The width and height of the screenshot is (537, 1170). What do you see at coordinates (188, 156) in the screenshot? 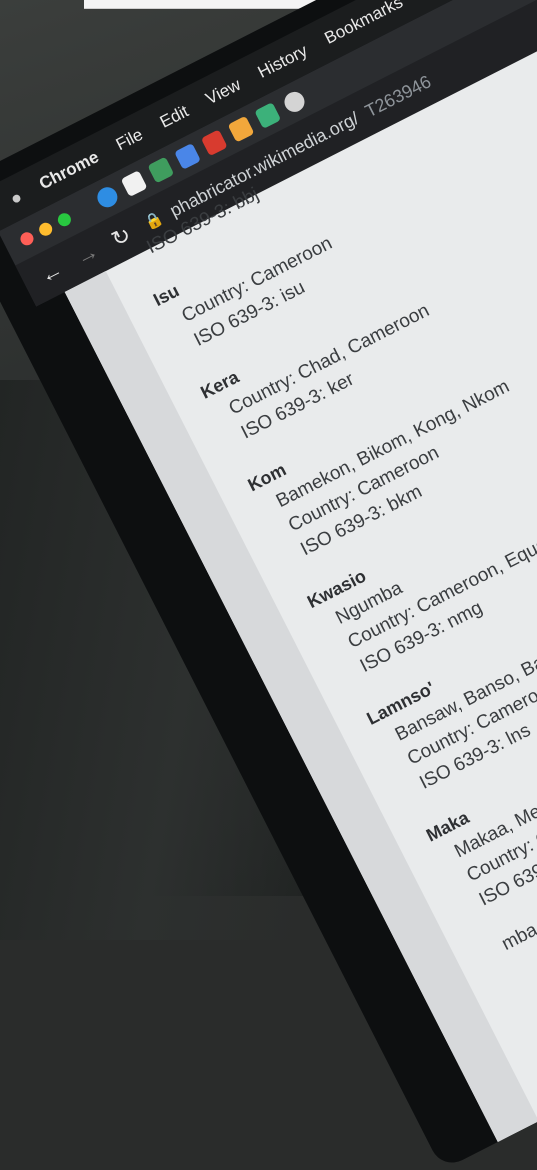
I see `calendar-tab-icon` at bounding box center [188, 156].